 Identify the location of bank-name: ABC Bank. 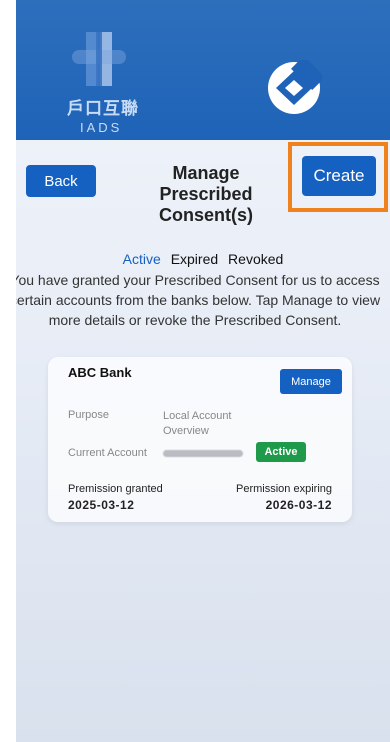
(100, 372).